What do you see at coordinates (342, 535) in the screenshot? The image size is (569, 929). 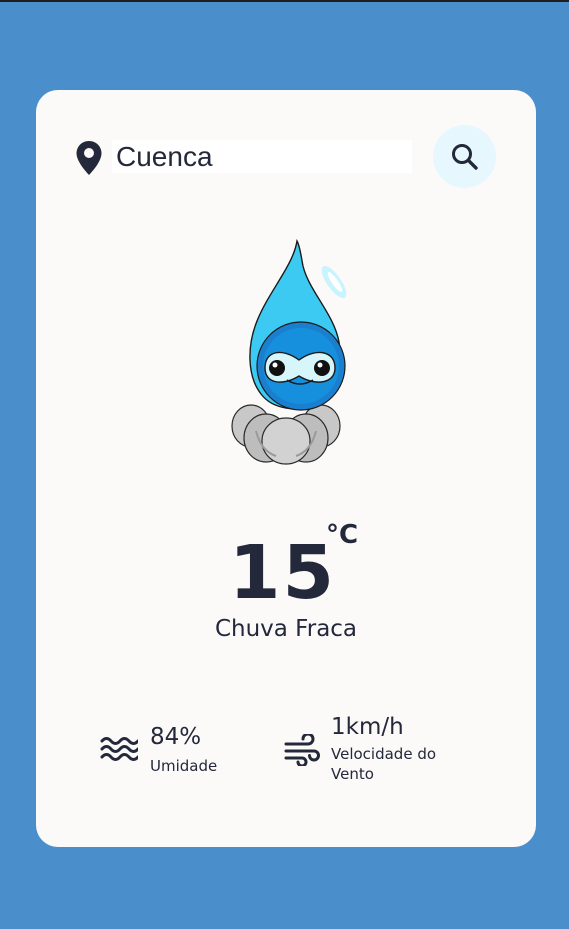 I see `temperature-unit: °C` at bounding box center [342, 535].